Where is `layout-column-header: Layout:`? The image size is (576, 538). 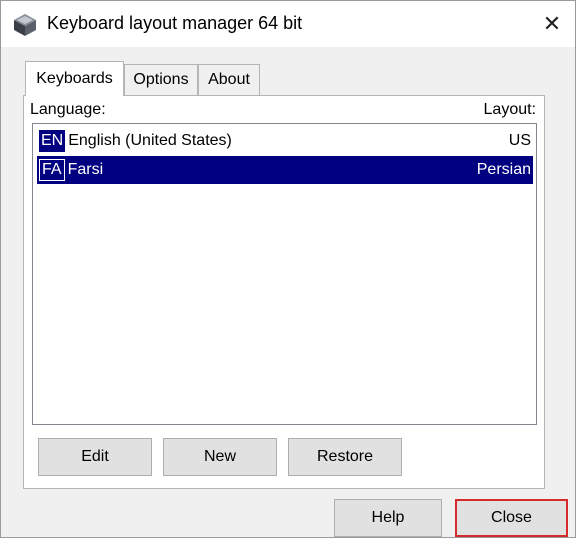 layout-column-header: Layout: is located at coordinates (509, 109).